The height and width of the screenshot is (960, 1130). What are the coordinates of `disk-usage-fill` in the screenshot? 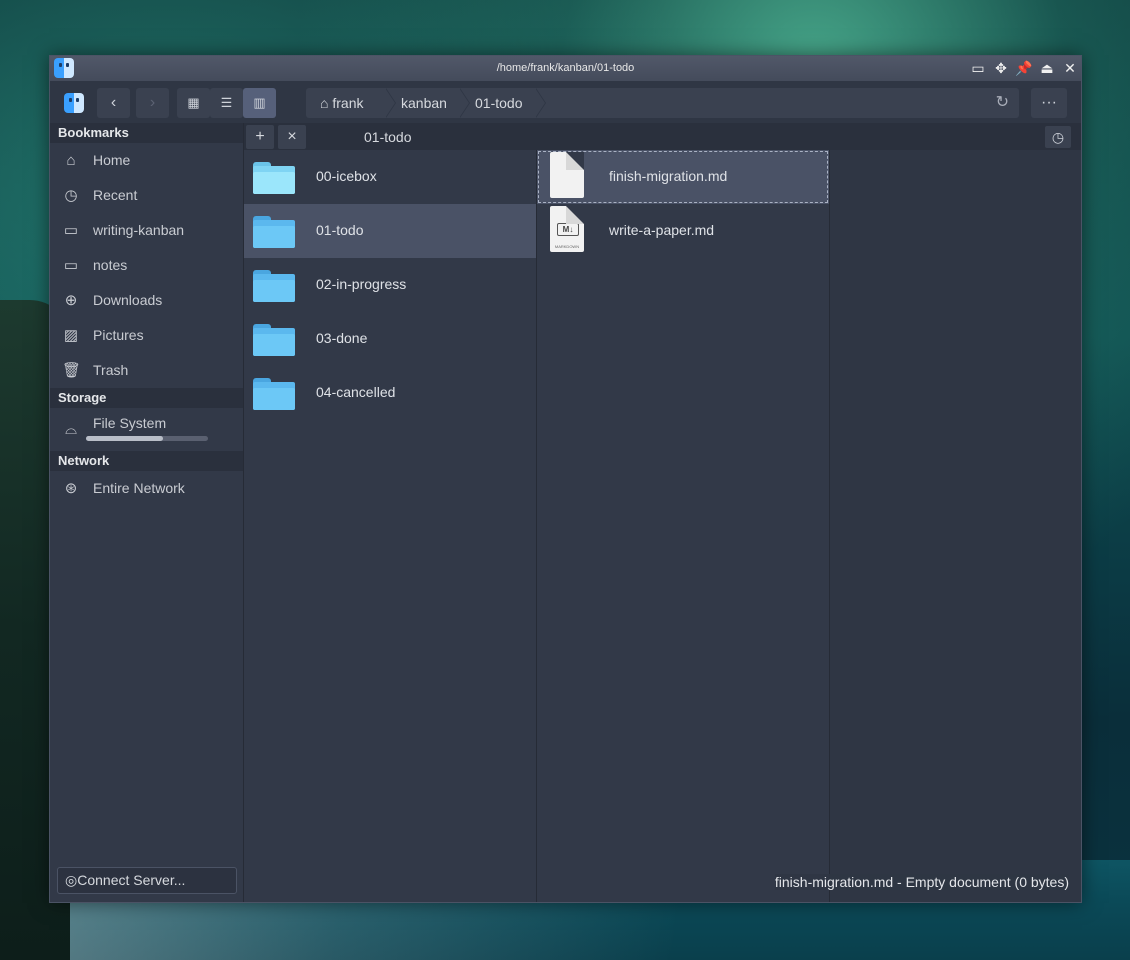 It's located at (124, 438).